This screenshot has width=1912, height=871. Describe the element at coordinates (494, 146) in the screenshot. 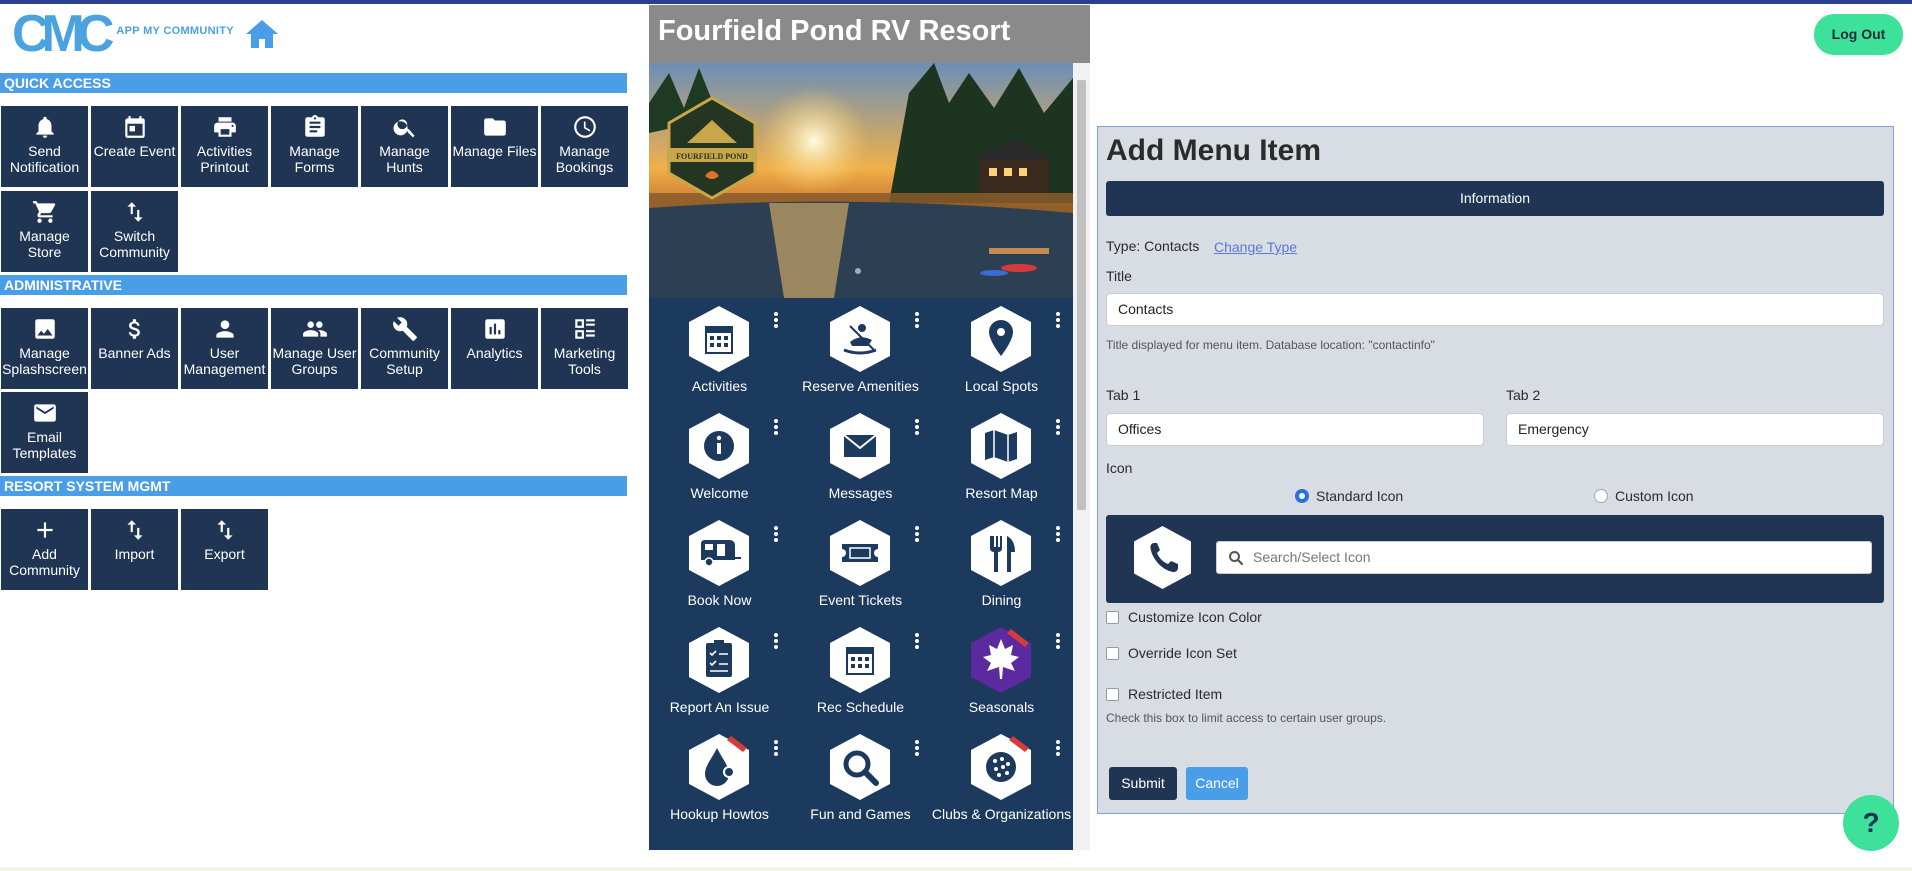

I see `manage-files-button: Manage Files` at that location.